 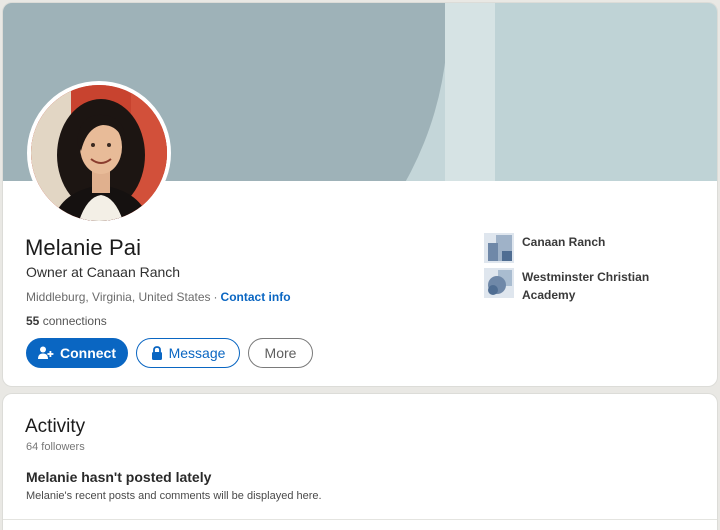 What do you see at coordinates (119, 477) in the screenshot?
I see `empty-activity-title: Melanie hasn't posted lately` at bounding box center [119, 477].